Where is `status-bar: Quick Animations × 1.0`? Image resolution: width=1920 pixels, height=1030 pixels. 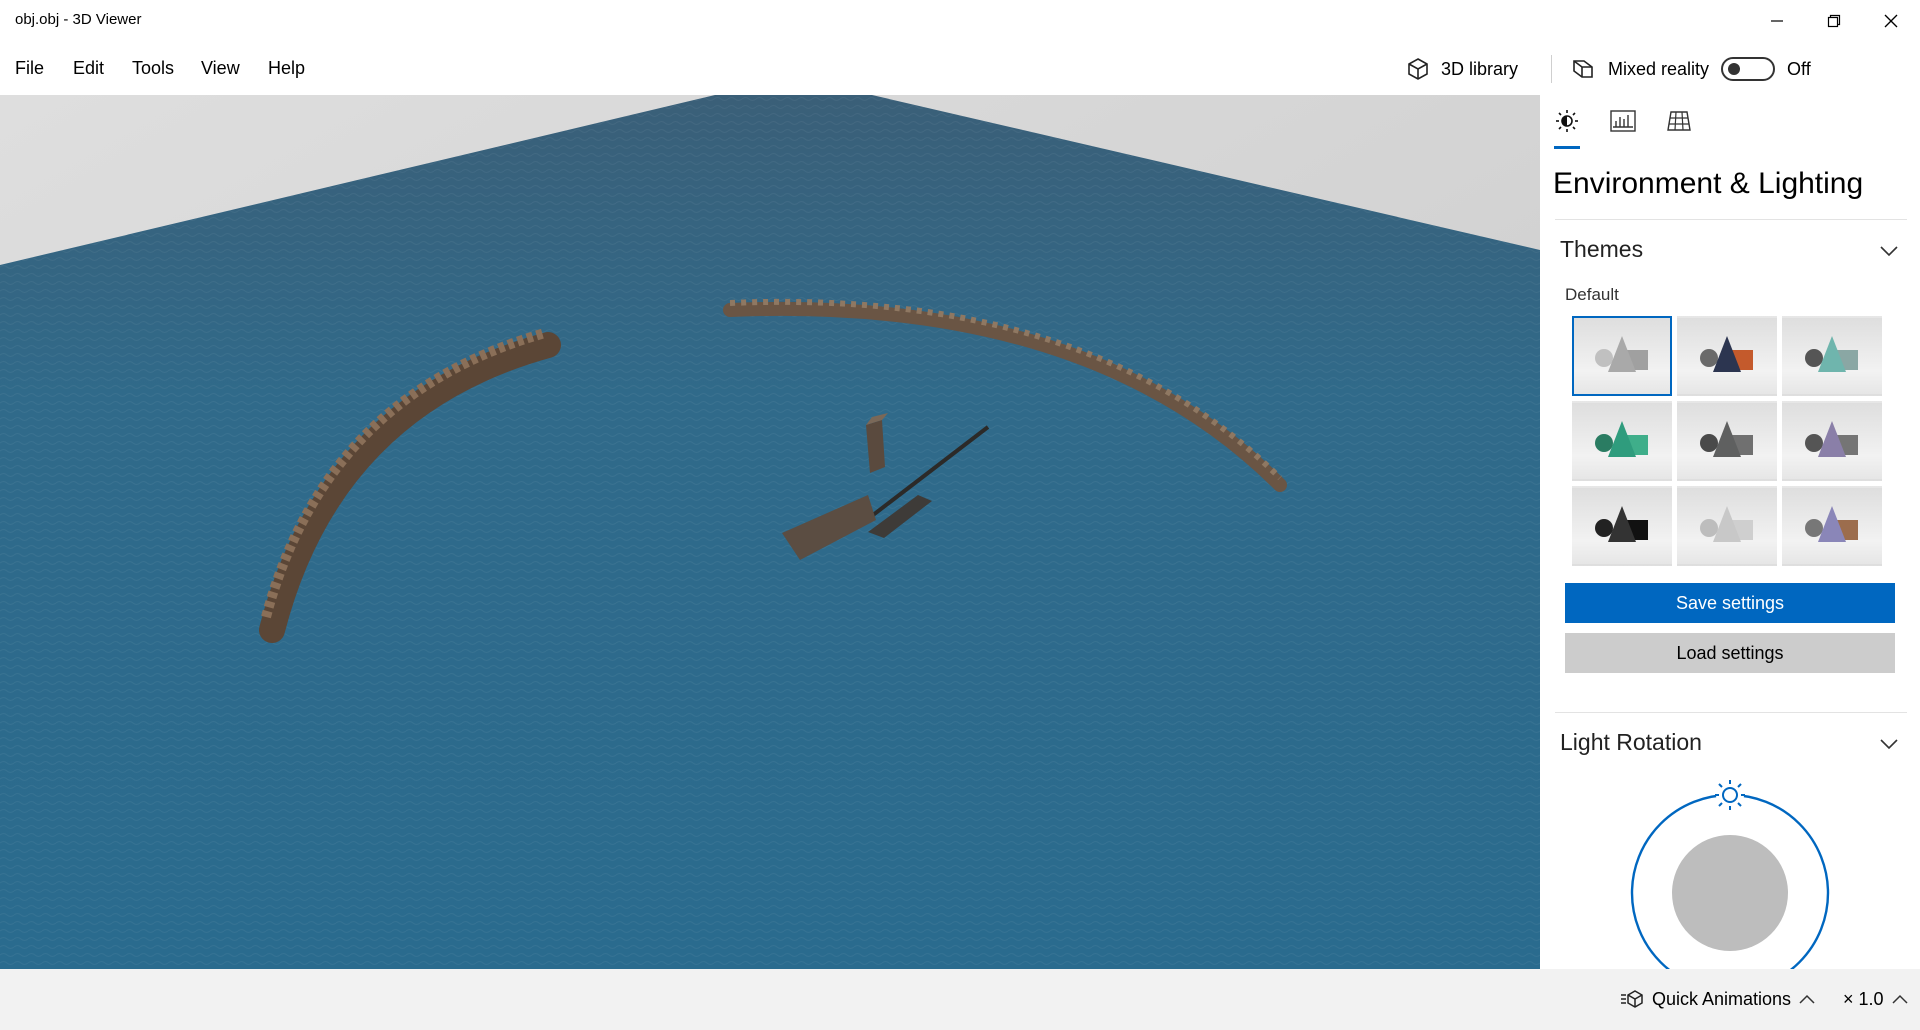
status-bar: Quick Animations × 1.0 is located at coordinates (960, 999).